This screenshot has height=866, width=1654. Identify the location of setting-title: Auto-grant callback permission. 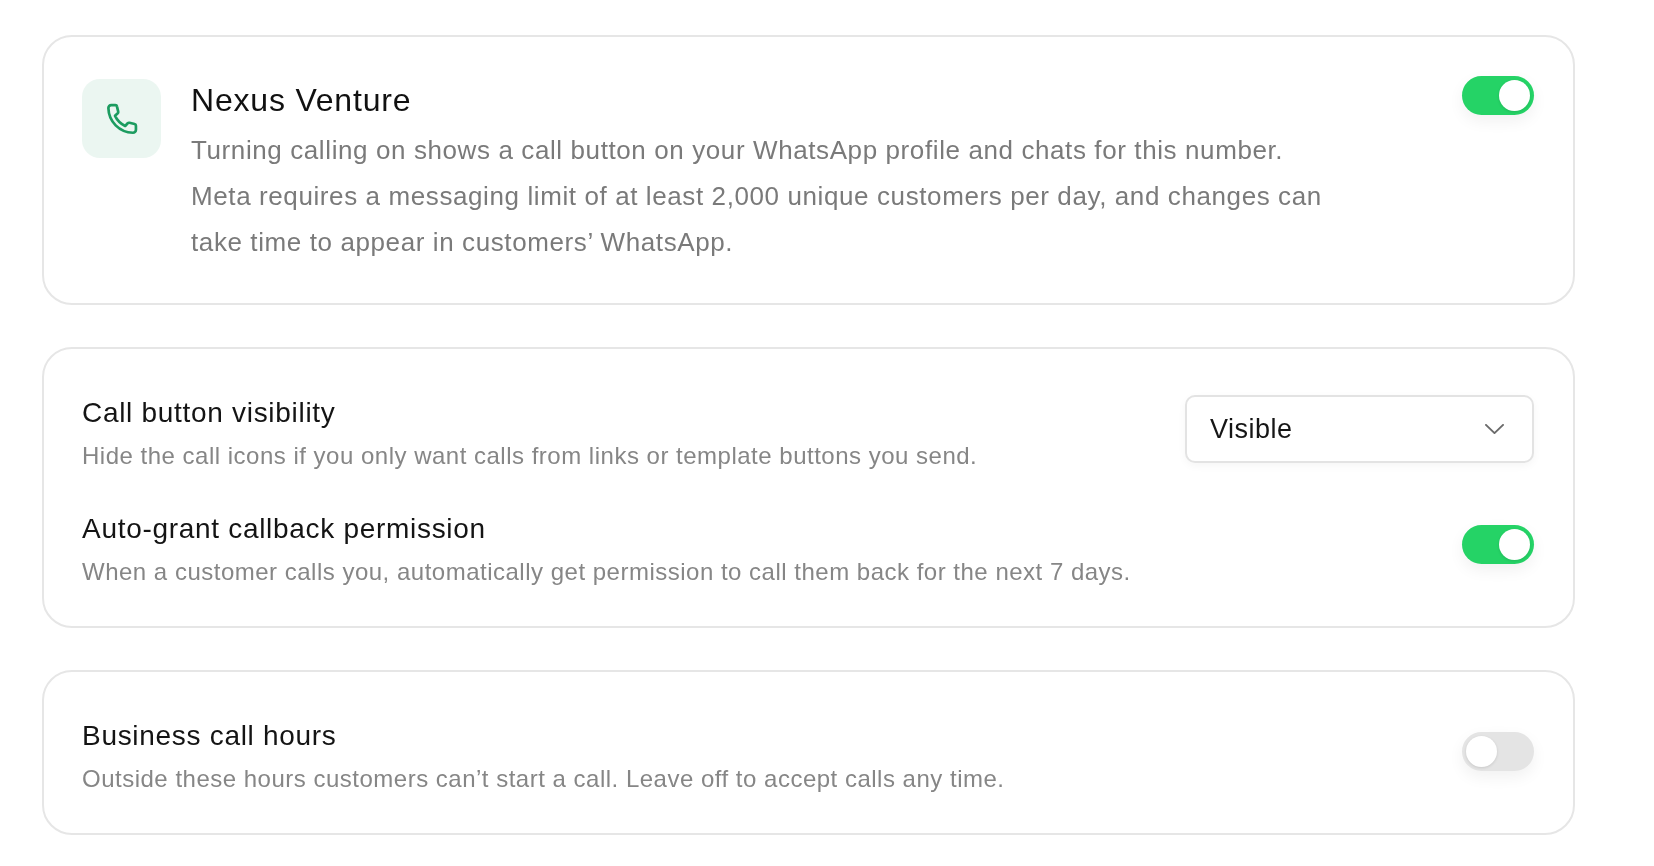
(284, 529).